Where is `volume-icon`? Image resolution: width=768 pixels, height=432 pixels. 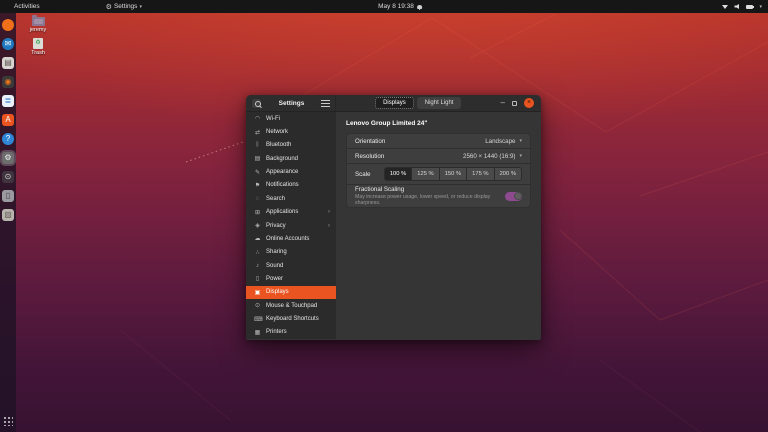 volume-icon is located at coordinates (736, 6).